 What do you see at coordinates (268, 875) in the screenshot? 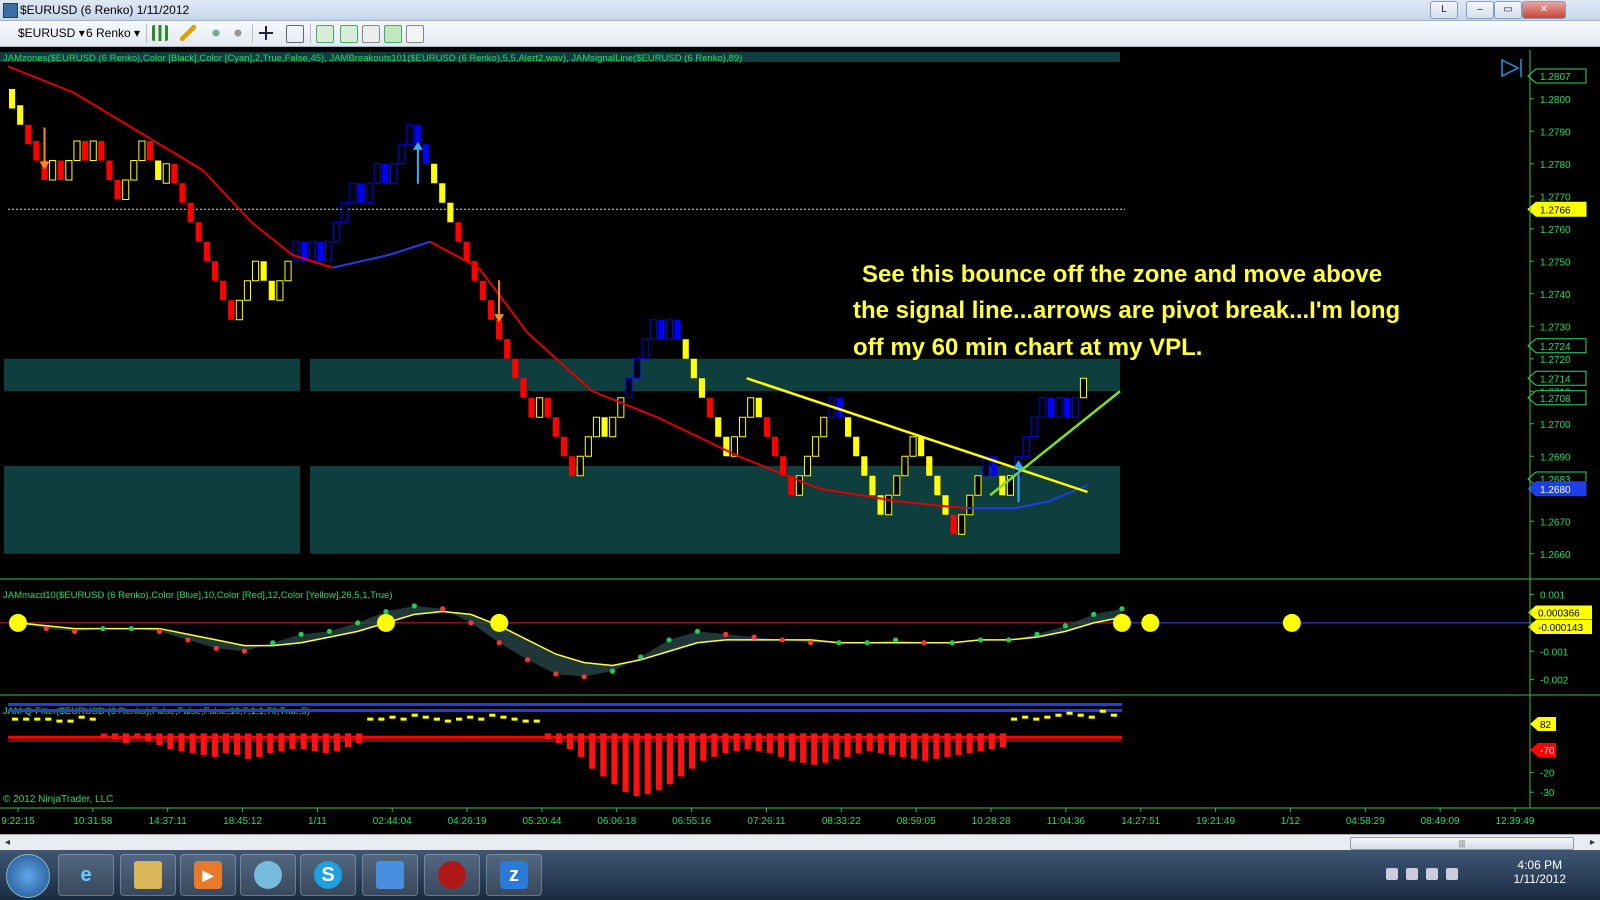
I see `taskbar-app4` at bounding box center [268, 875].